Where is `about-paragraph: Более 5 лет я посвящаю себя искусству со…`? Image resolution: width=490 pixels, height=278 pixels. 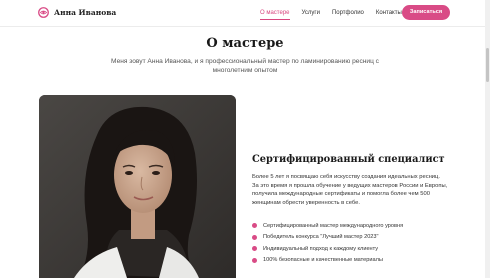
about-paragraph: Более 5 лет я посвящаю себя искусству со… is located at coordinates (350, 190).